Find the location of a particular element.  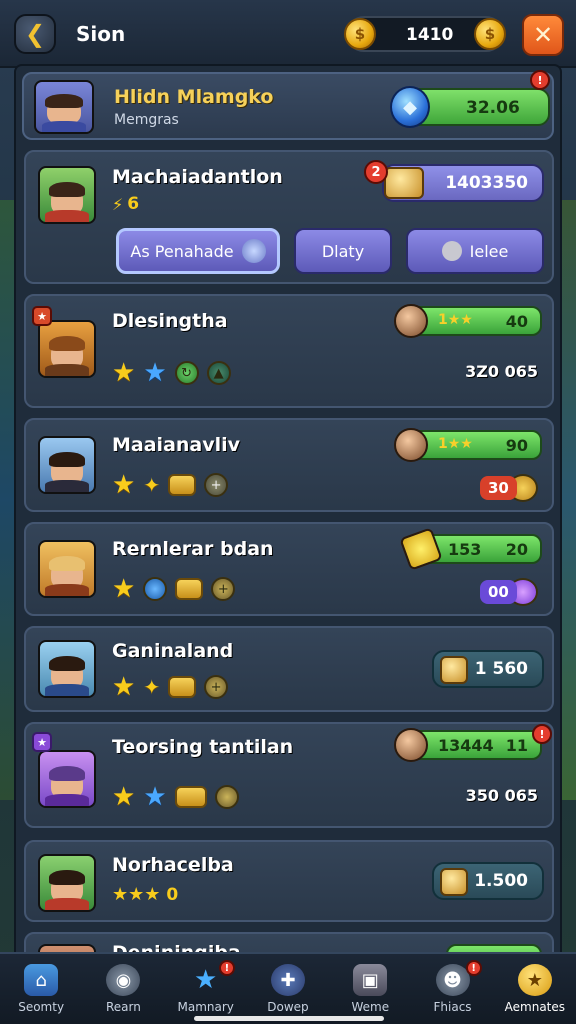

score-value: 11 is located at coordinates (516, 745).